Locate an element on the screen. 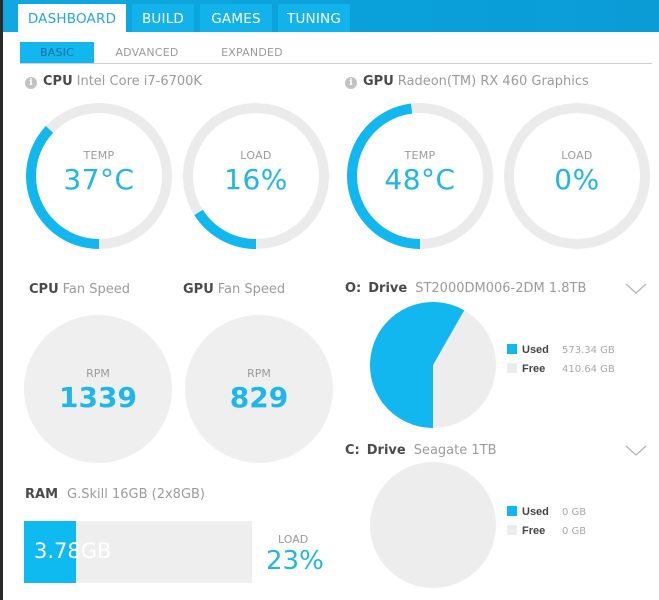 This screenshot has height=600, width=659. subtab-bar: BASIC ADVANCED EXPANDED is located at coordinates (336, 53).